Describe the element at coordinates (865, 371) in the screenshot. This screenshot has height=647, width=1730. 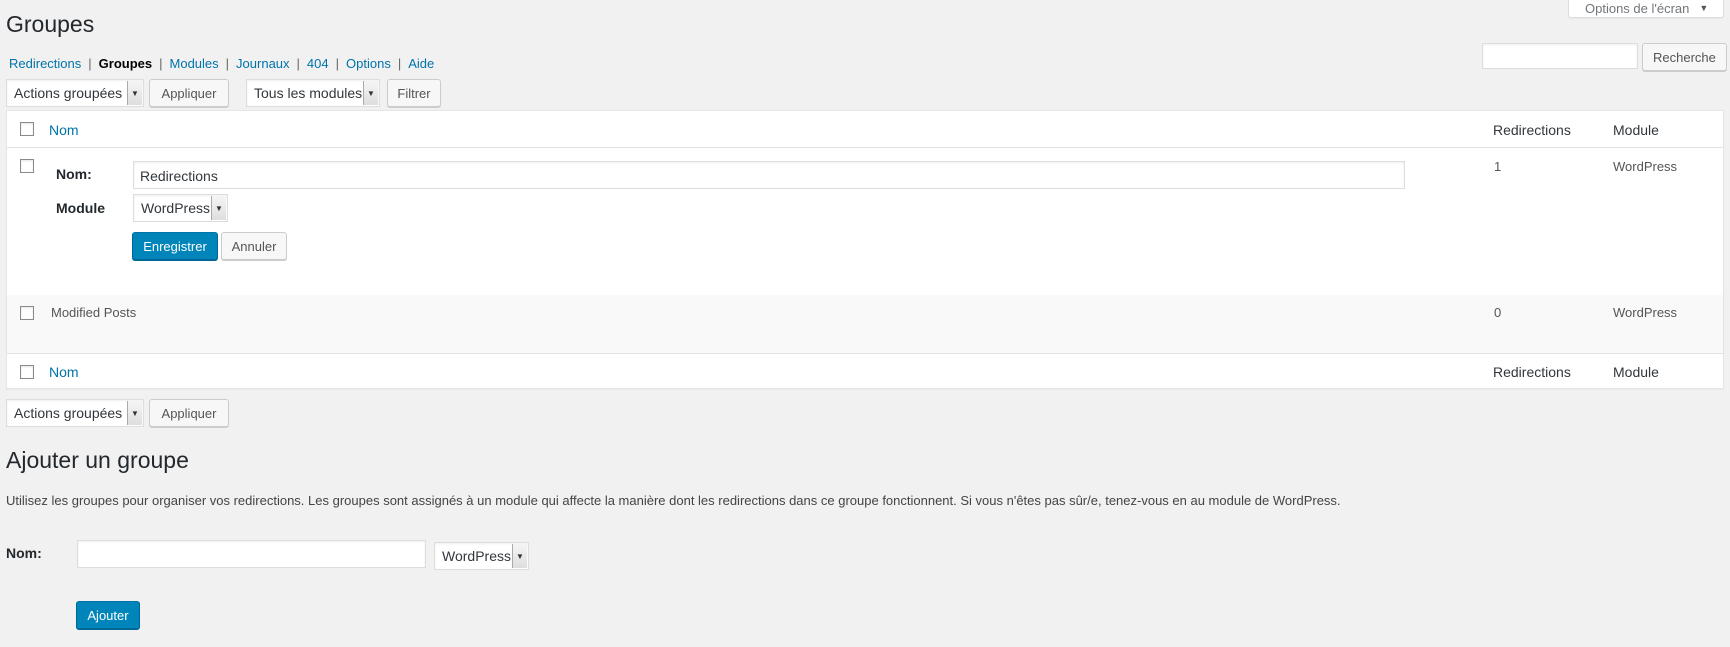
I see `table-footer: Nom Redirections Module` at that location.